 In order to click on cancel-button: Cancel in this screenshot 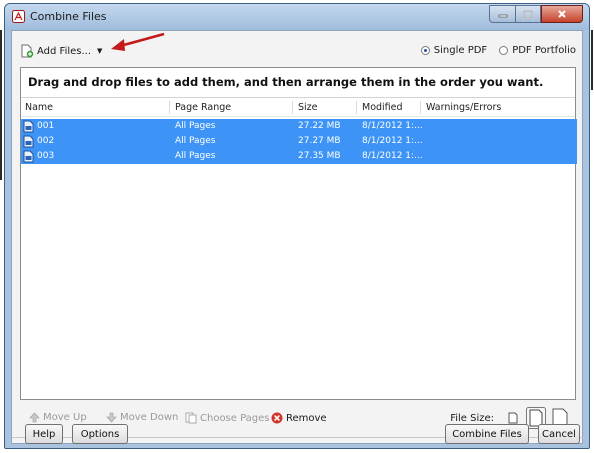, I will do `click(559, 434)`.